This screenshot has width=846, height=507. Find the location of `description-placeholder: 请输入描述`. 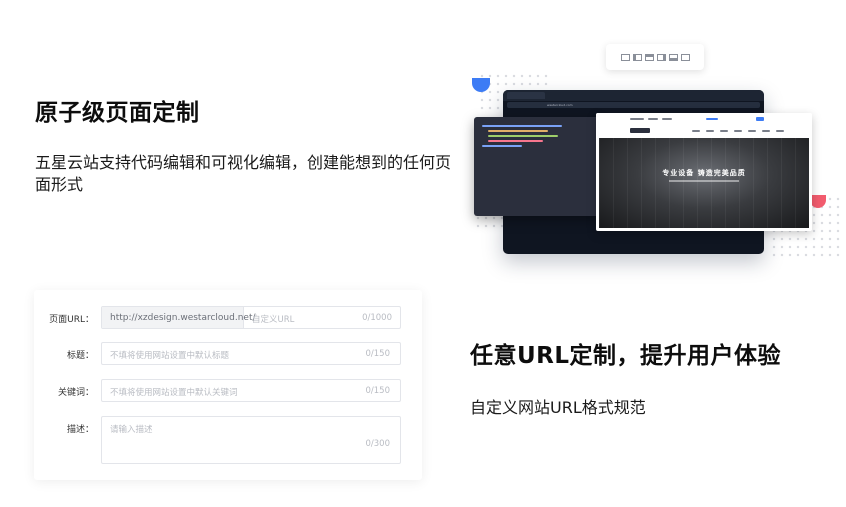

description-placeholder: 请输入描述 is located at coordinates (131, 430).